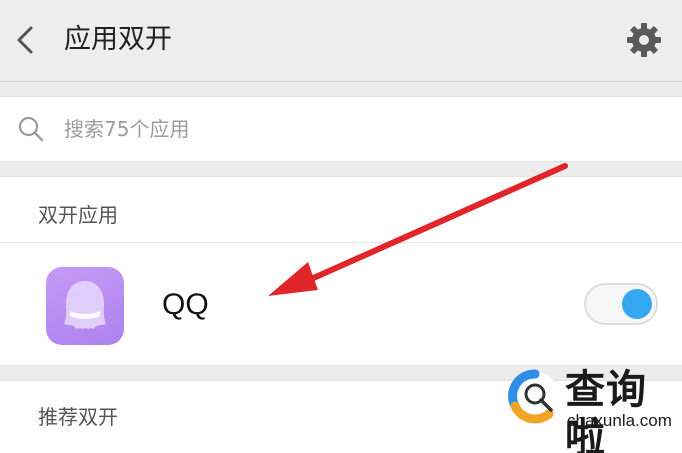 The width and height of the screenshot is (682, 453). Describe the element at coordinates (344, 129) in the screenshot. I see `search-input` at that location.